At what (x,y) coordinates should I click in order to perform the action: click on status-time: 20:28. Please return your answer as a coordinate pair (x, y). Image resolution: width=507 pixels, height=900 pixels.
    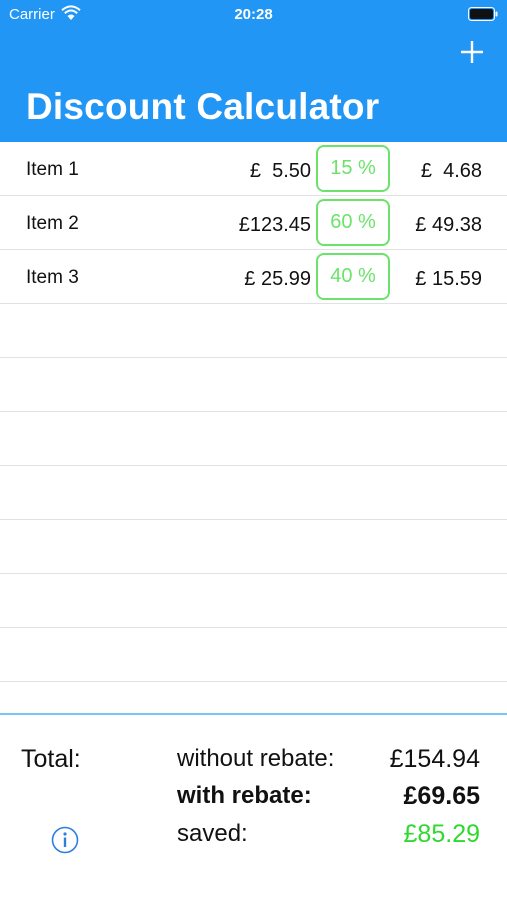
    Looking at the image, I should click on (253, 14).